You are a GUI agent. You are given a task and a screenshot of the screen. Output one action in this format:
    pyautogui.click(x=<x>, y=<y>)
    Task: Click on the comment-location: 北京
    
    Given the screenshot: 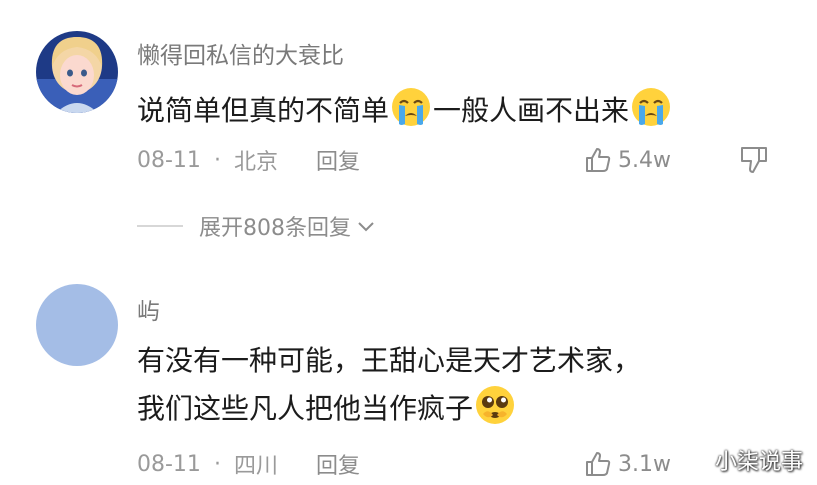 What is the action you would take?
    pyautogui.click(x=255, y=162)
    